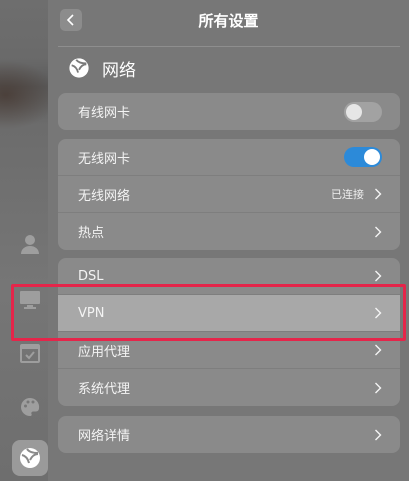 This screenshot has width=409, height=481. I want to click on network-details-label: 网络详情, so click(104, 436).